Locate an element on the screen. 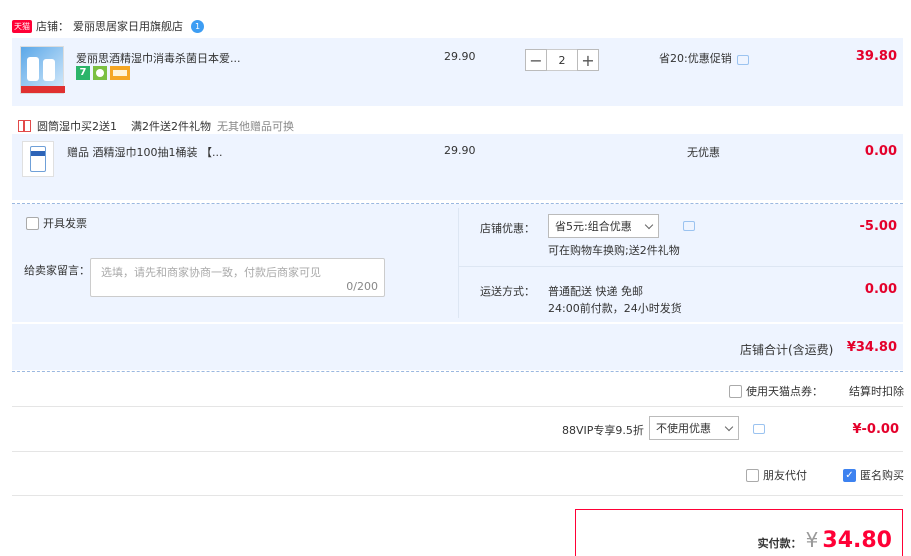 This screenshot has width=911, height=556. vip-label: 88VIP专享9.5折 is located at coordinates (603, 430).